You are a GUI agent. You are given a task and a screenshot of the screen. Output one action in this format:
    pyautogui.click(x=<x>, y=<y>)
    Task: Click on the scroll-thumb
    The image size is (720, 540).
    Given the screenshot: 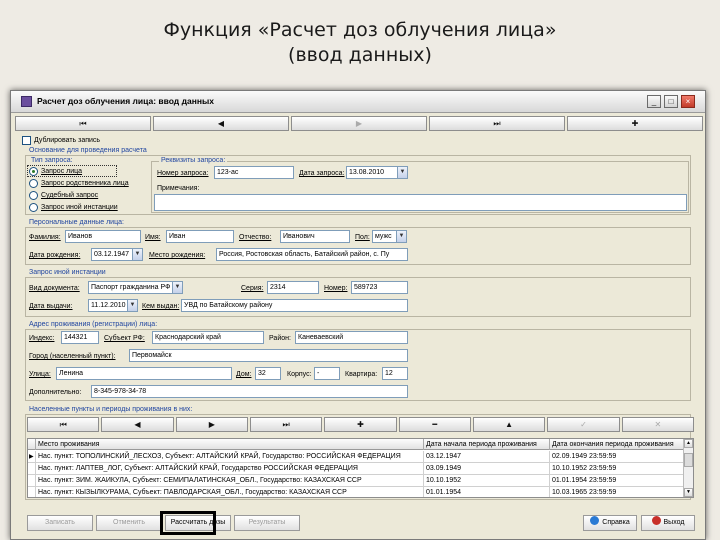 What is the action you would take?
    pyautogui.click(x=688, y=460)
    